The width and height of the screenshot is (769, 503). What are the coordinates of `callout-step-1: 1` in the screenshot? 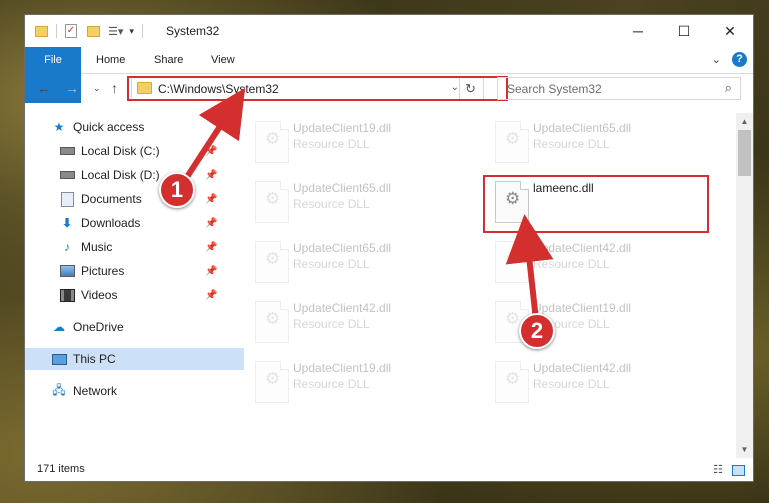 It's located at (177, 190).